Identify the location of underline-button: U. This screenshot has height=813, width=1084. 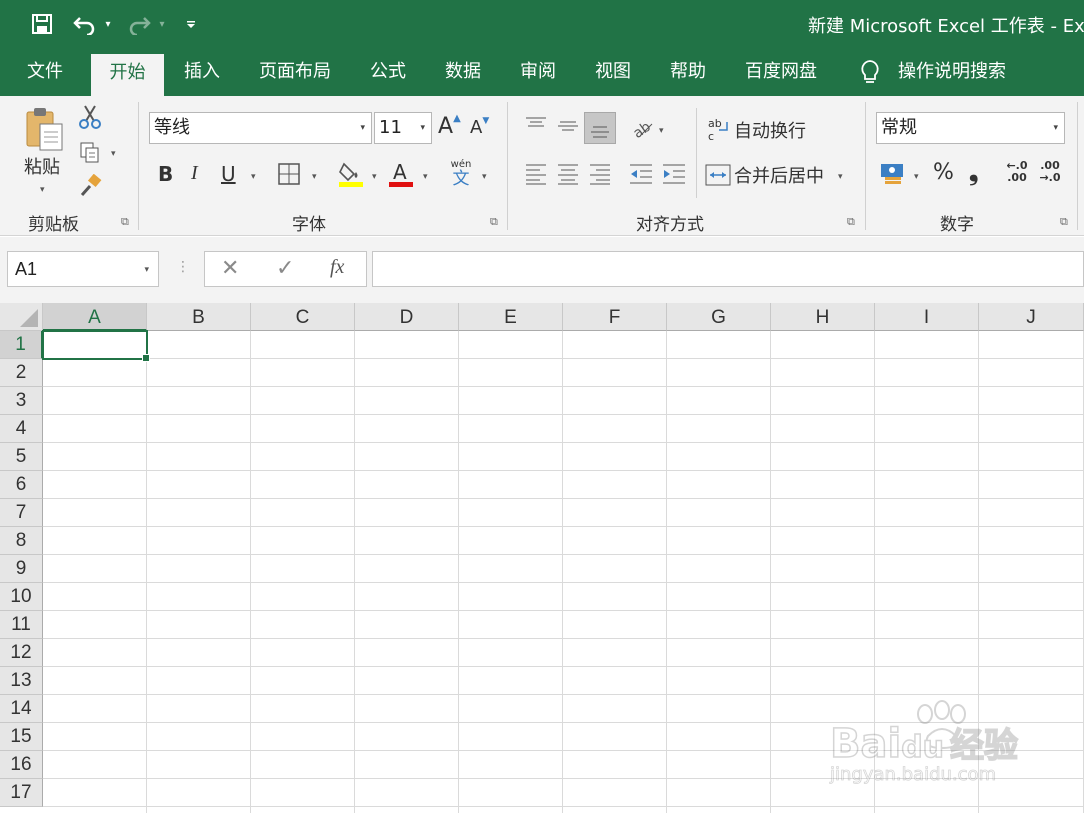
(228, 174).